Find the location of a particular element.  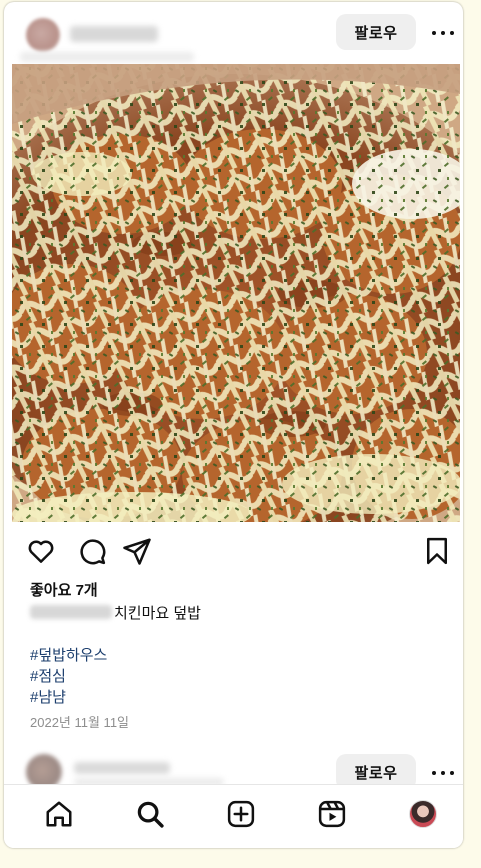

username-blurred is located at coordinates (114, 34).